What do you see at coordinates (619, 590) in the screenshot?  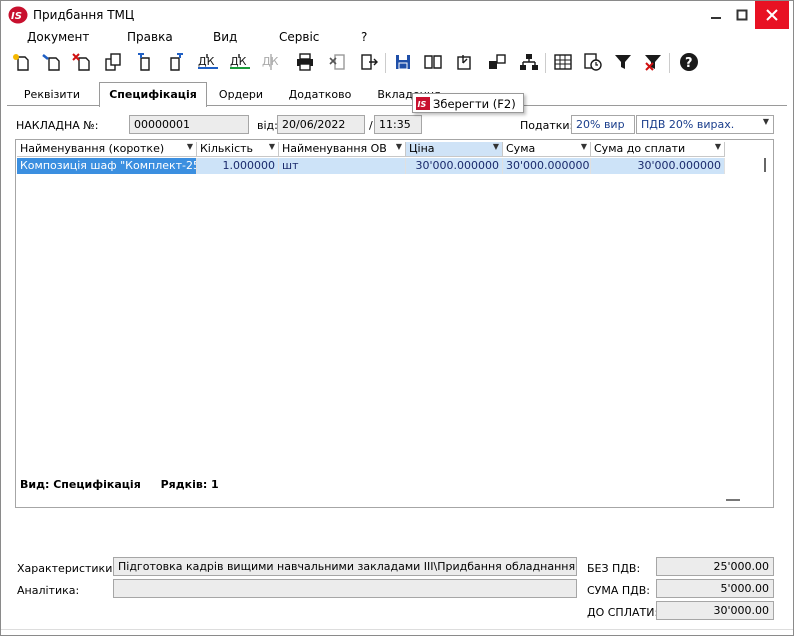 I see `vat-sum-label: СУМА ПДВ:` at bounding box center [619, 590].